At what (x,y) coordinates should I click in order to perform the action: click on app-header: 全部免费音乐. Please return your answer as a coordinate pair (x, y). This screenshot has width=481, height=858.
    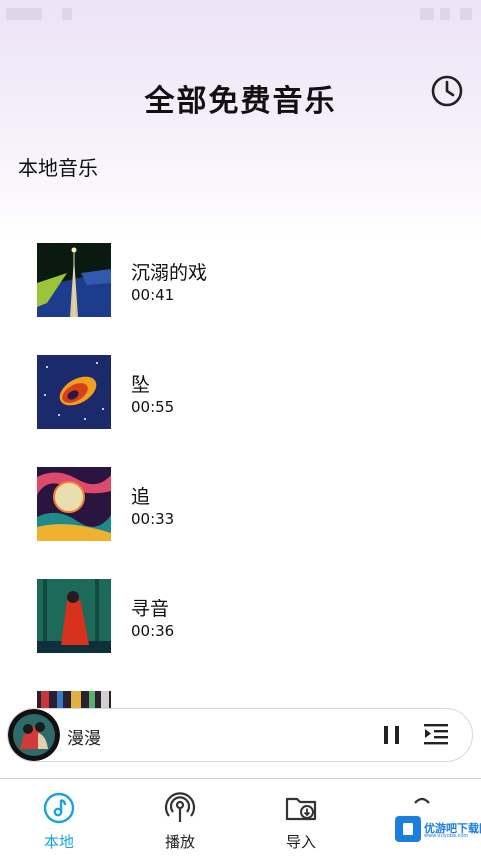
    Looking at the image, I should click on (240, 96).